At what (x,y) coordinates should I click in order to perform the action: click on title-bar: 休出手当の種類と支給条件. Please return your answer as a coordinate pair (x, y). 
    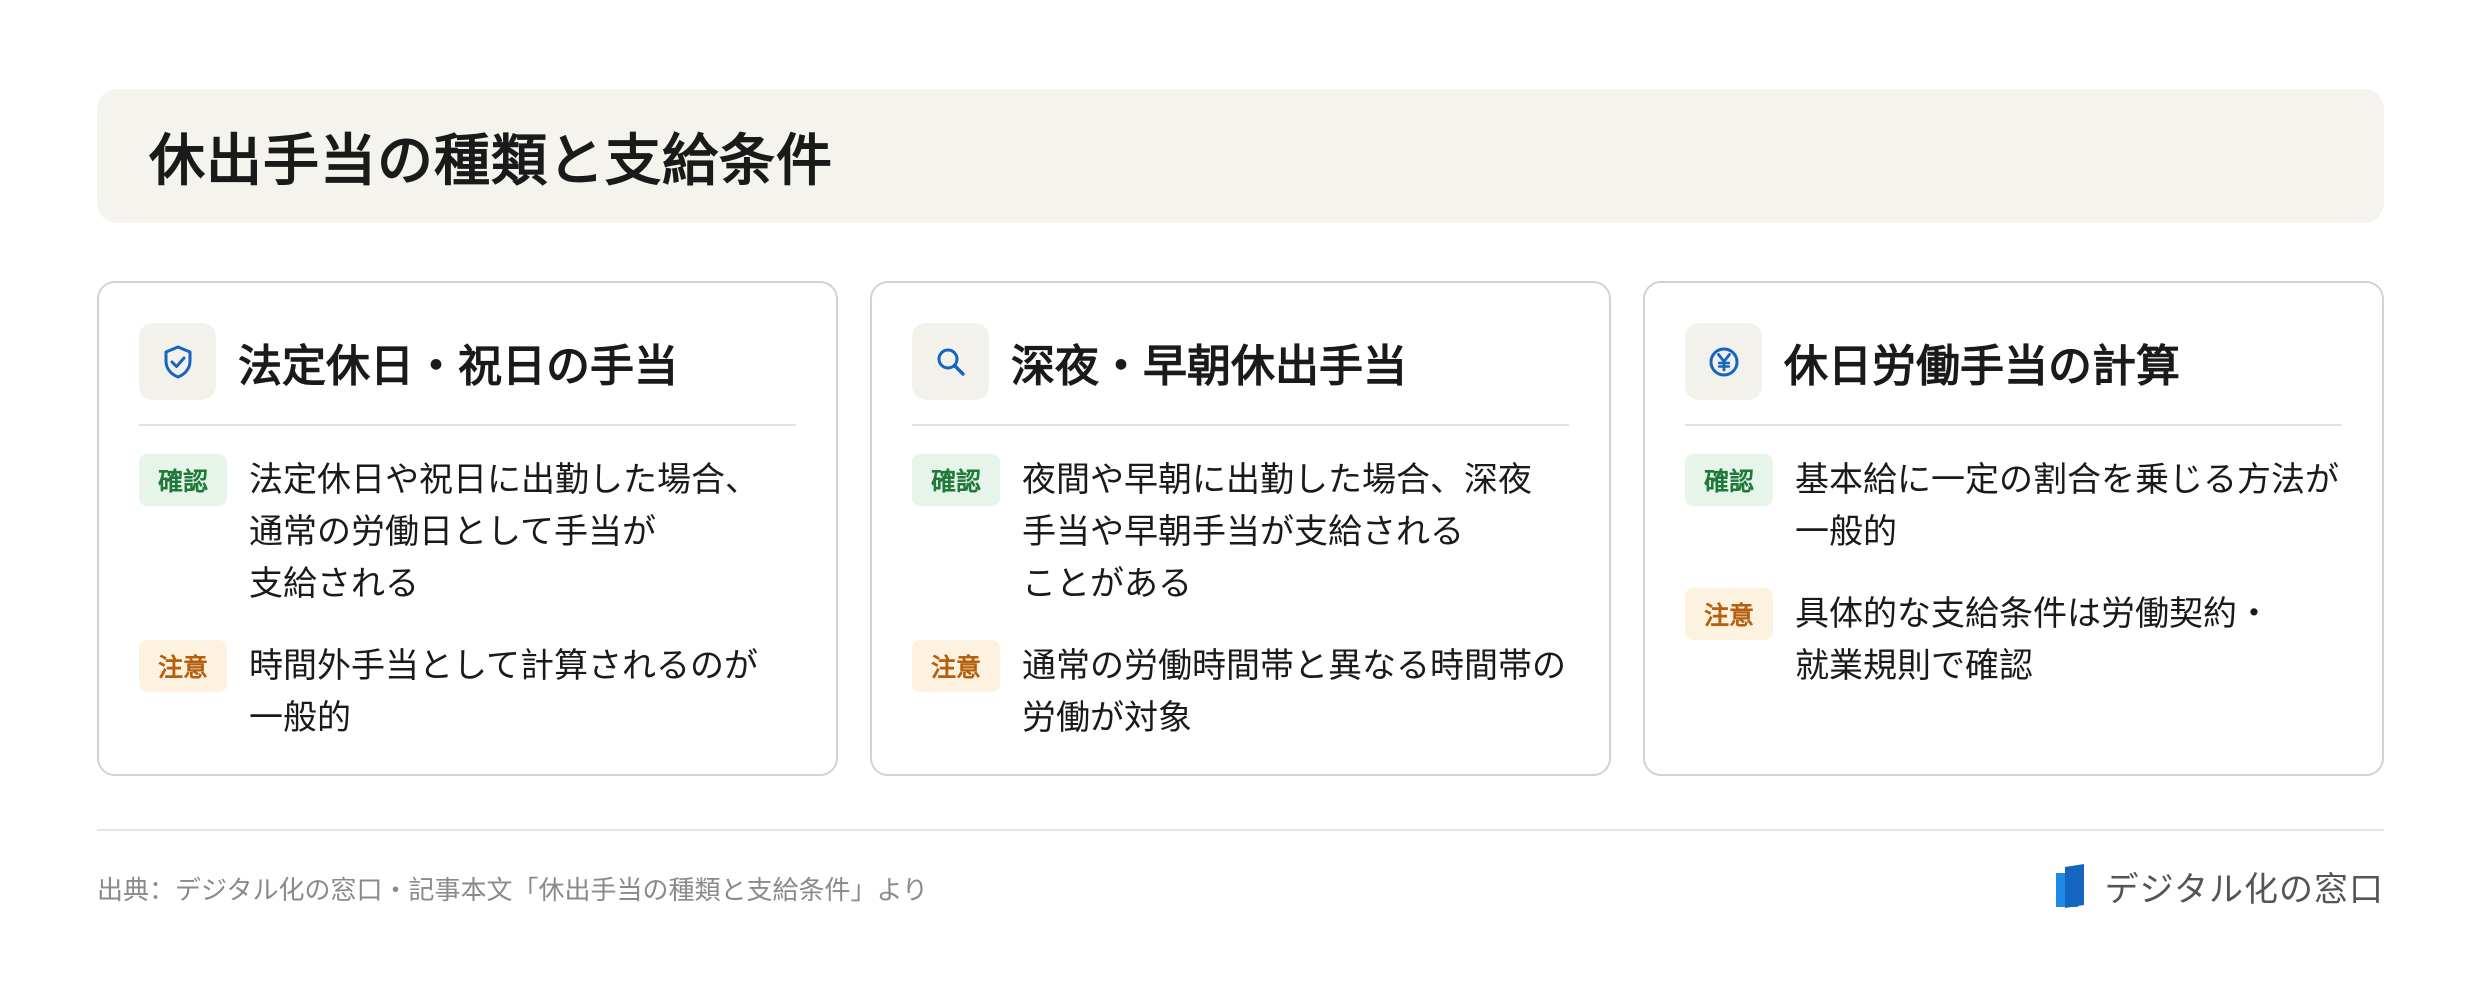
    Looking at the image, I should click on (1240, 156).